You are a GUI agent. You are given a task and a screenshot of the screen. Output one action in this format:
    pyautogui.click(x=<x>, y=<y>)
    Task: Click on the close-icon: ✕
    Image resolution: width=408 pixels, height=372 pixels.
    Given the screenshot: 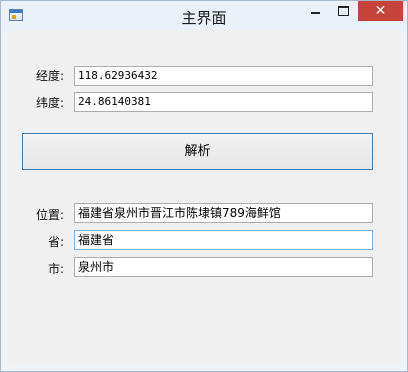 What is the action you would take?
    pyautogui.click(x=380, y=11)
    